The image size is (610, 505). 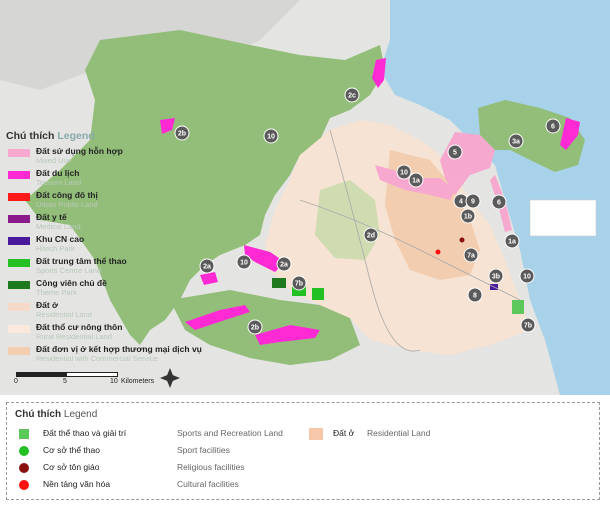 I want to click on cultural-facility, so click(x=438, y=252).